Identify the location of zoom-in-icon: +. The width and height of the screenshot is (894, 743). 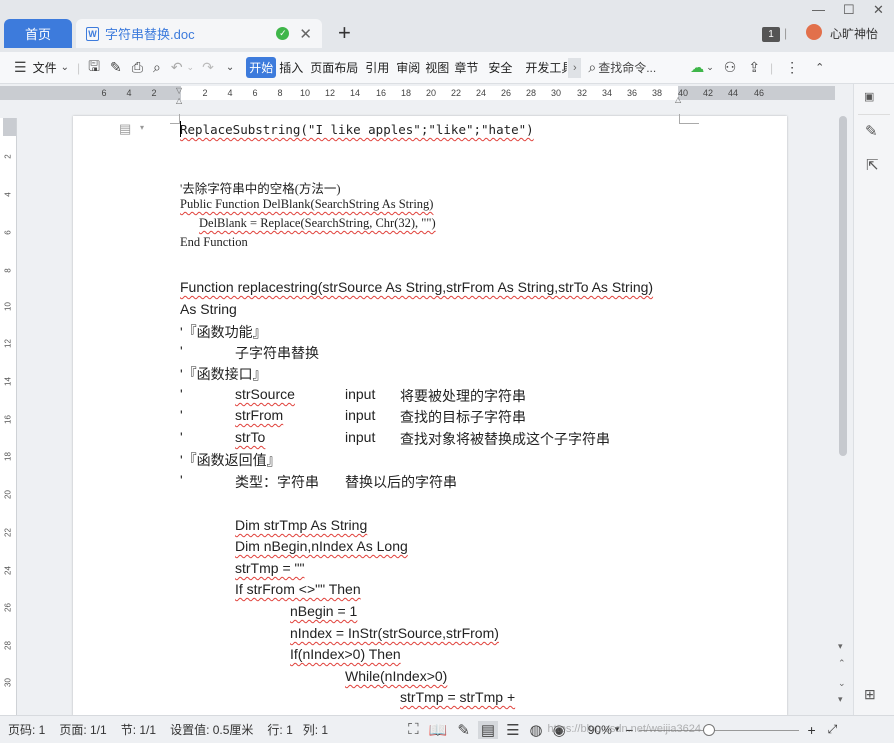
(811, 730).